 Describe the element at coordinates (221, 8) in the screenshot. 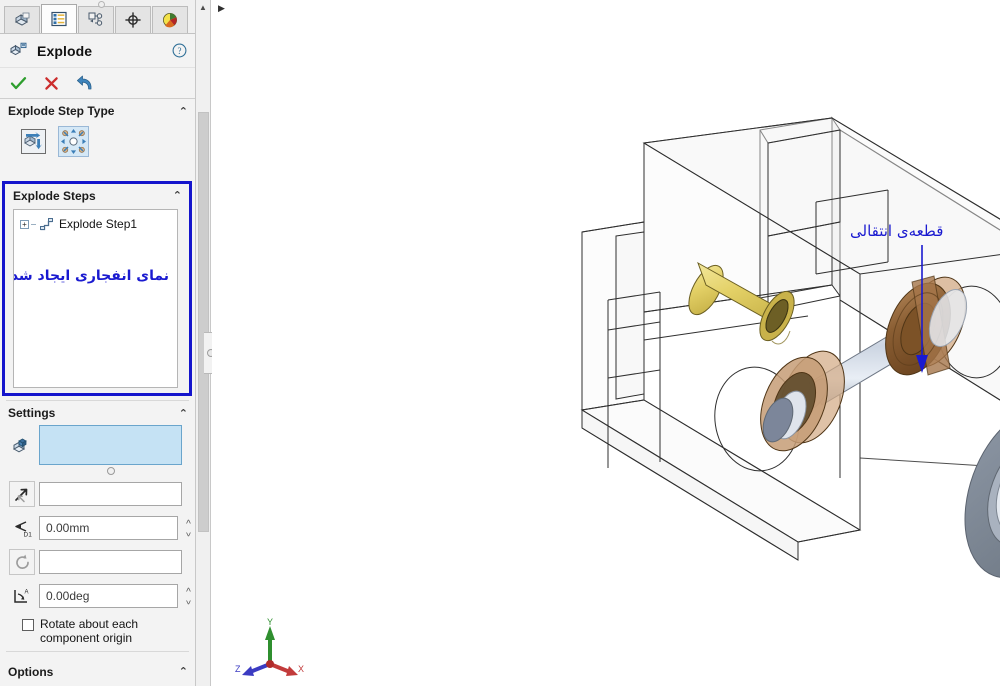

I see `expand-viewport-caret-icon: ▶` at that location.